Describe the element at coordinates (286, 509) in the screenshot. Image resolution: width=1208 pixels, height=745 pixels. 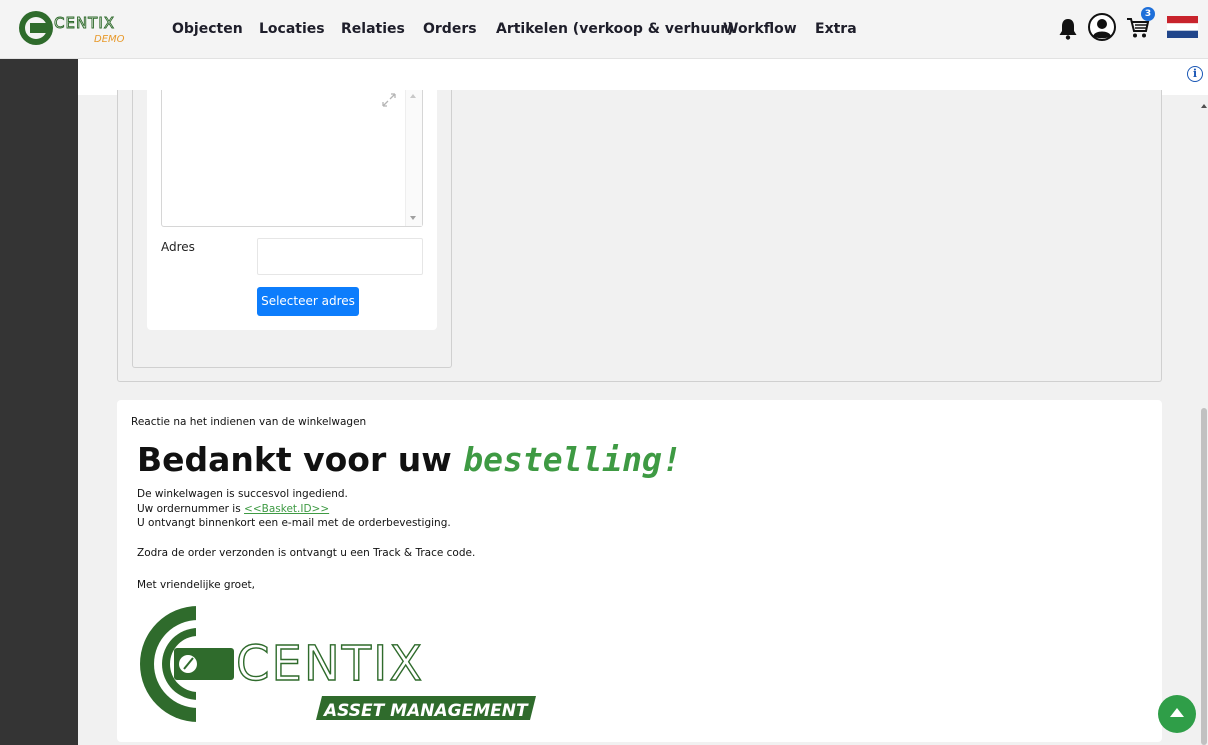
I see `basket-id-link: <<Basket.ID>>` at that location.